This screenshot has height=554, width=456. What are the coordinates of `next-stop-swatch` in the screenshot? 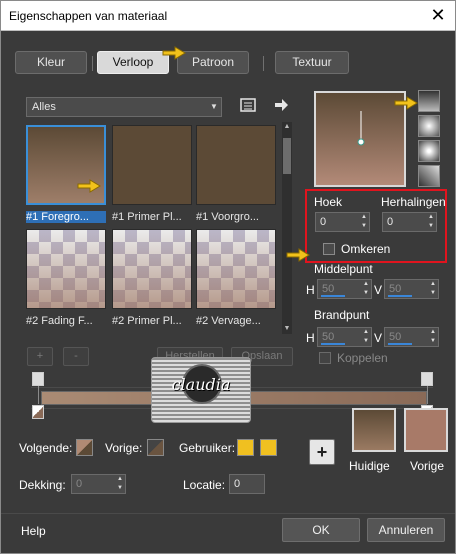 It's located at (84, 447).